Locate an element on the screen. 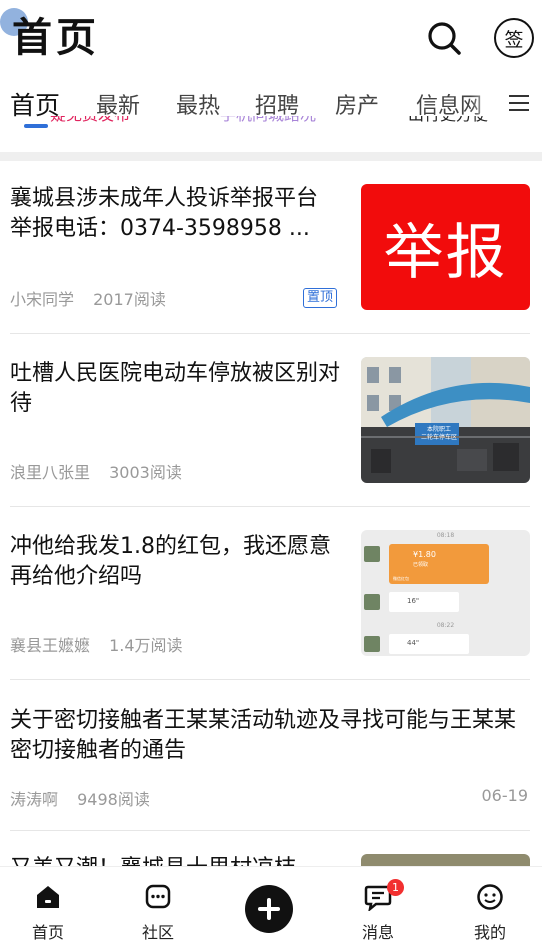 This screenshot has height=941, width=542. nav-community-label: 社区 is located at coordinates (157, 932).